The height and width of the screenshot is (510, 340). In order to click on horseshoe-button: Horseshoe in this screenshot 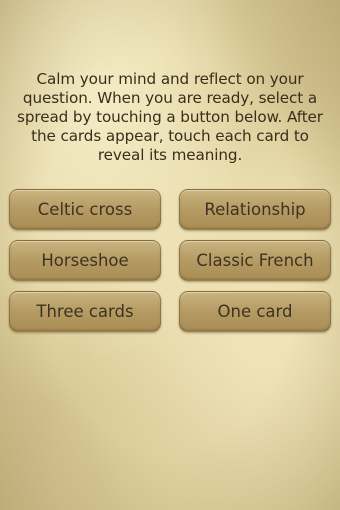, I will do `click(85, 260)`.